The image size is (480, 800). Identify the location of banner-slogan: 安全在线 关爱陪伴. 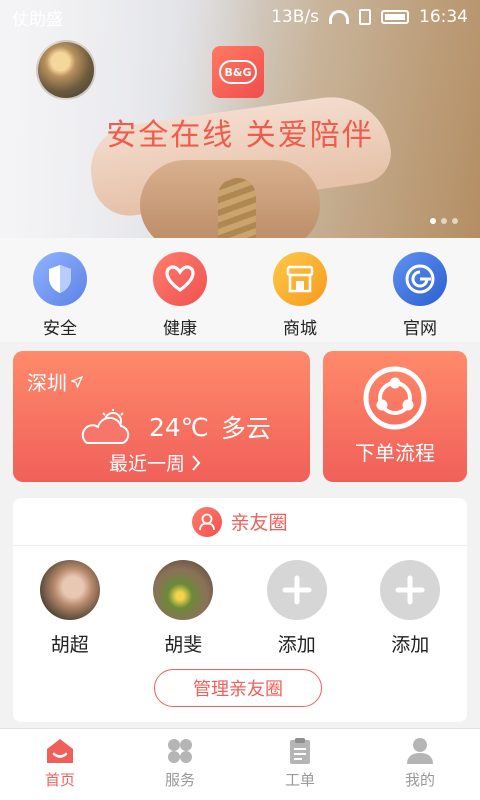
(240, 135).